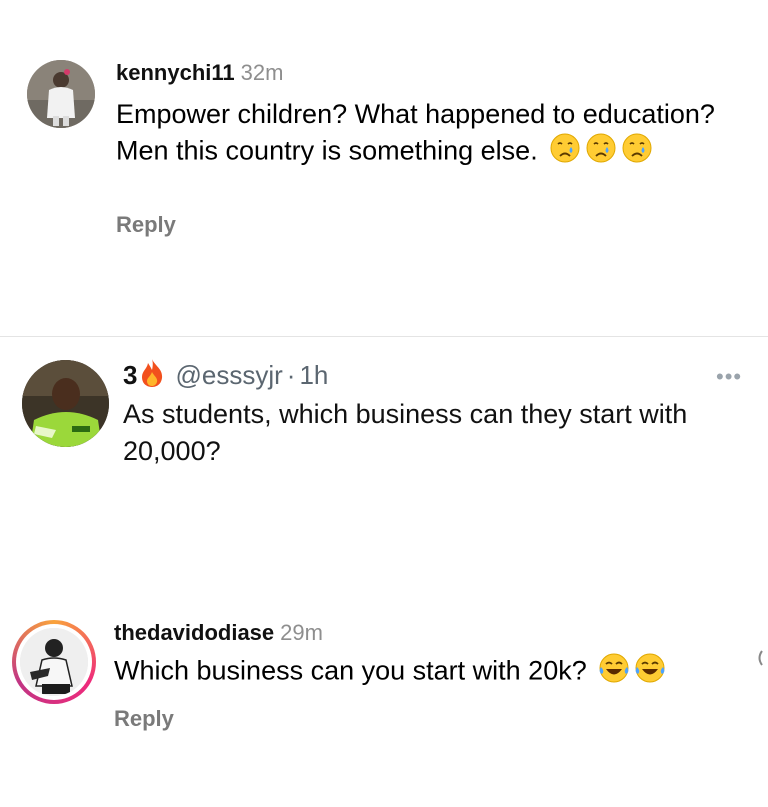 This screenshot has height=807, width=768. I want to click on avatar-esssyjr, so click(65, 403).